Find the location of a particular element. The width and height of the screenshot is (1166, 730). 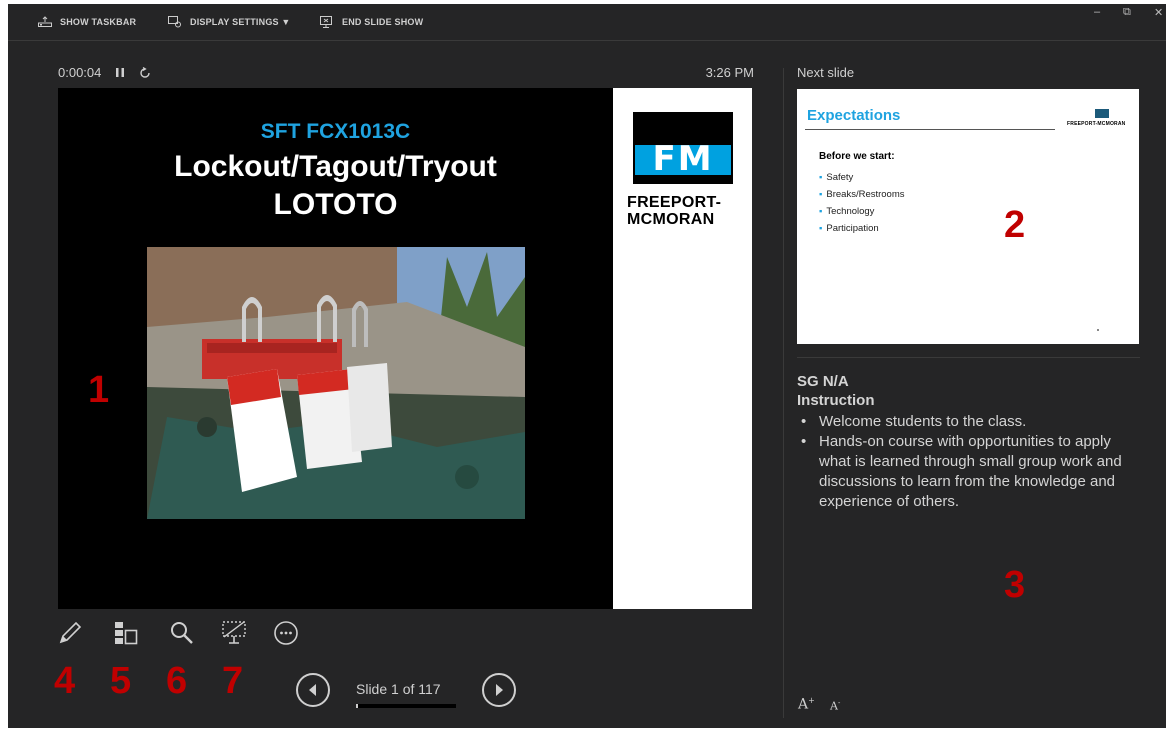

annotation-3: 3 is located at coordinates (1015, 585).